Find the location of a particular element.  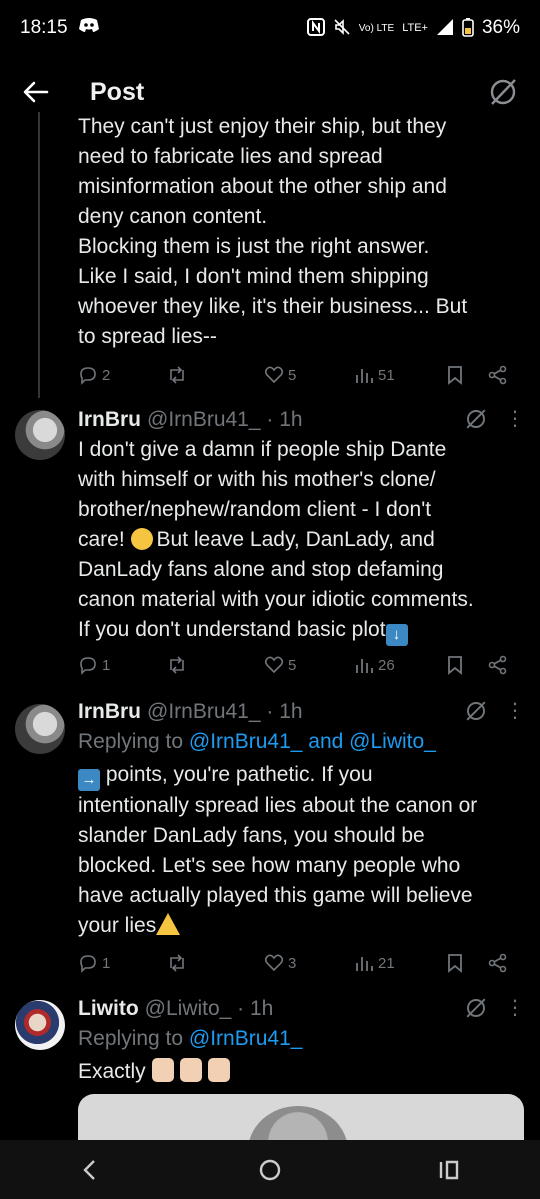

worried-face-emoji is located at coordinates (141, 539).